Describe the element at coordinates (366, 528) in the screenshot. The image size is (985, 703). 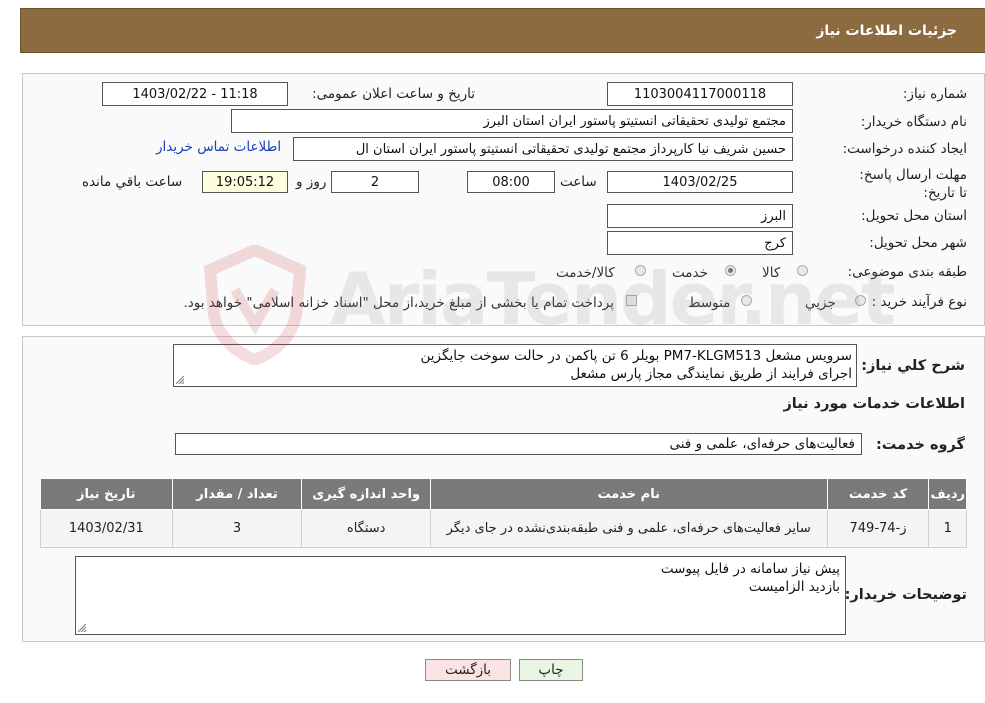
I see `cell-unit: دستگاه` at that location.